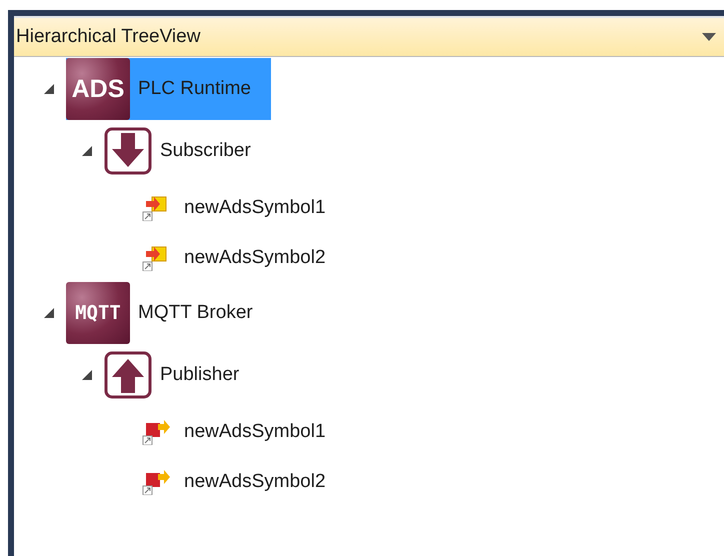 This screenshot has width=724, height=556. I want to click on tree-item: ADS PLC Runtime, so click(168, 89).